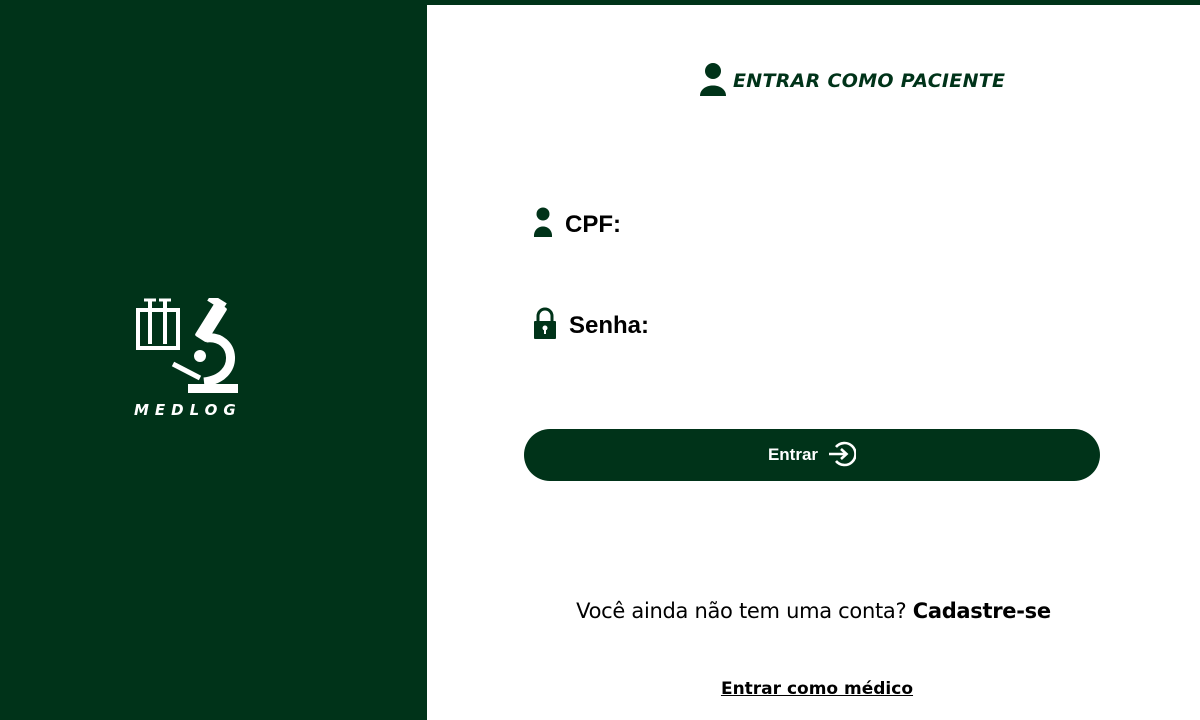  I want to click on signup-prompt: Você ainda não tem uma conta?, so click(744, 611).